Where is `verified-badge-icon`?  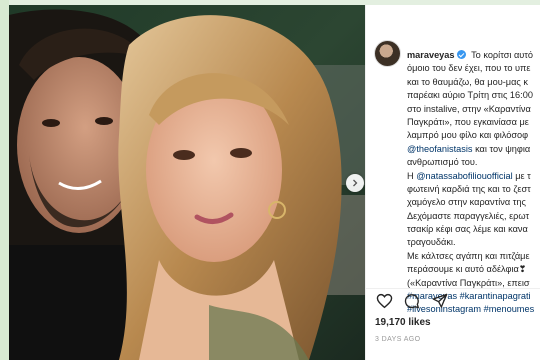
verified-badge-icon is located at coordinates (461, 54).